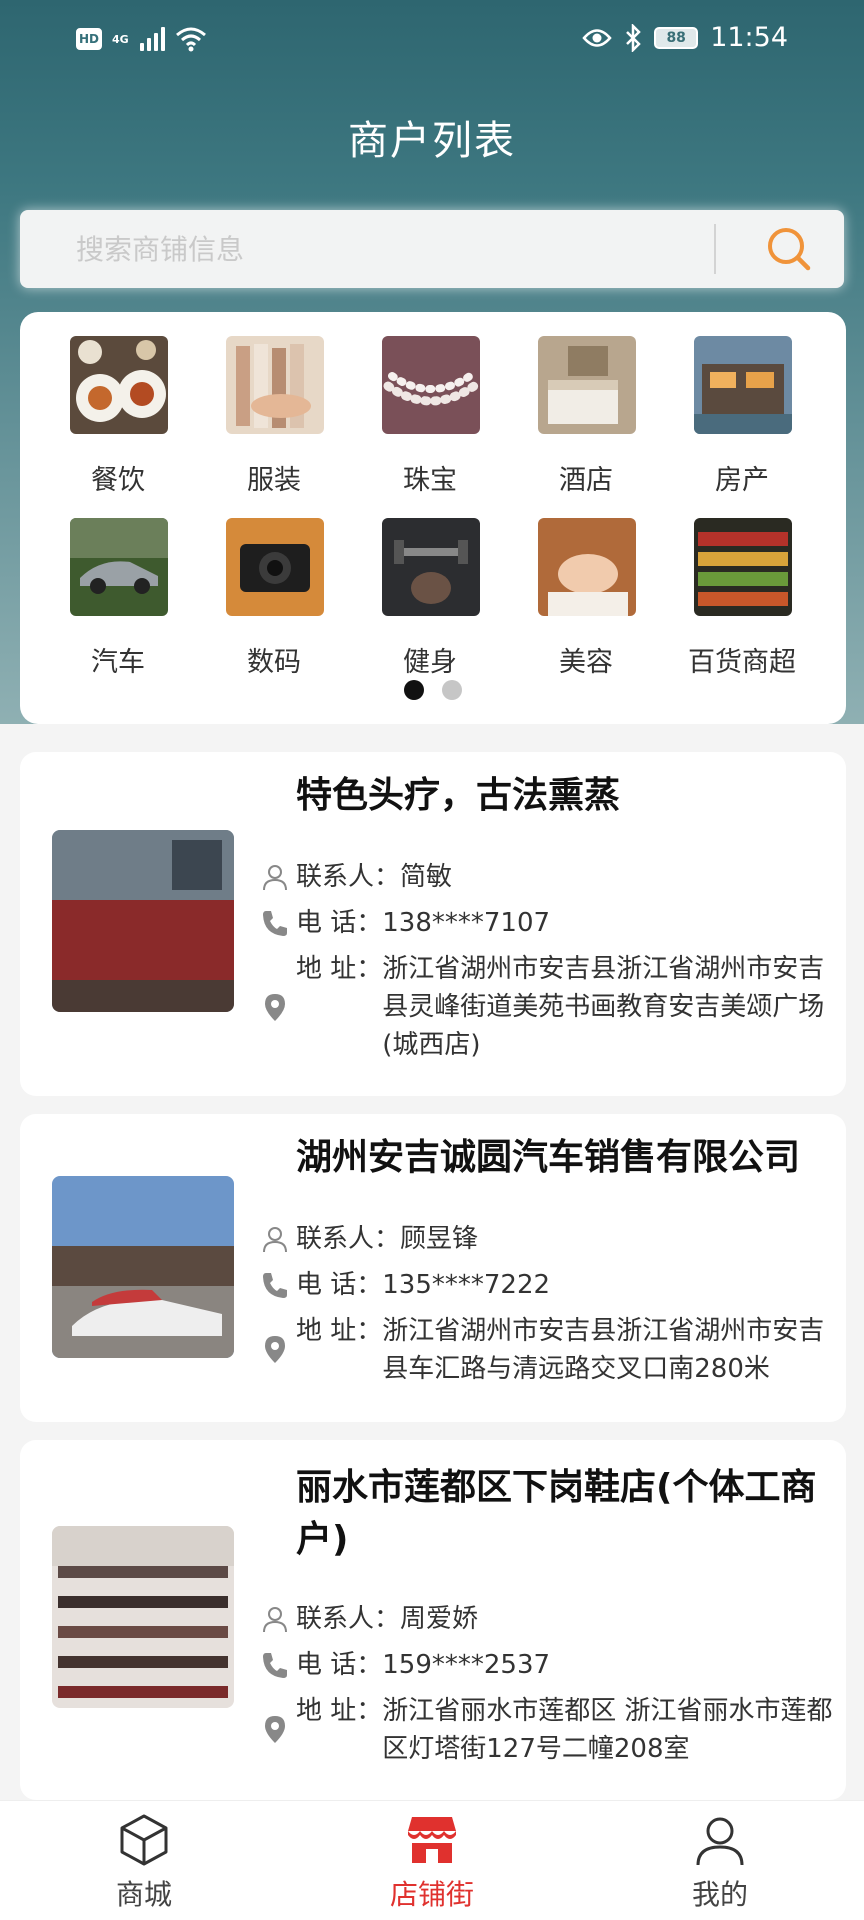 The image size is (864, 1920). What do you see at coordinates (549, 877) in the screenshot?
I see `contact-row: 联系人： 简敏` at bounding box center [549, 877].